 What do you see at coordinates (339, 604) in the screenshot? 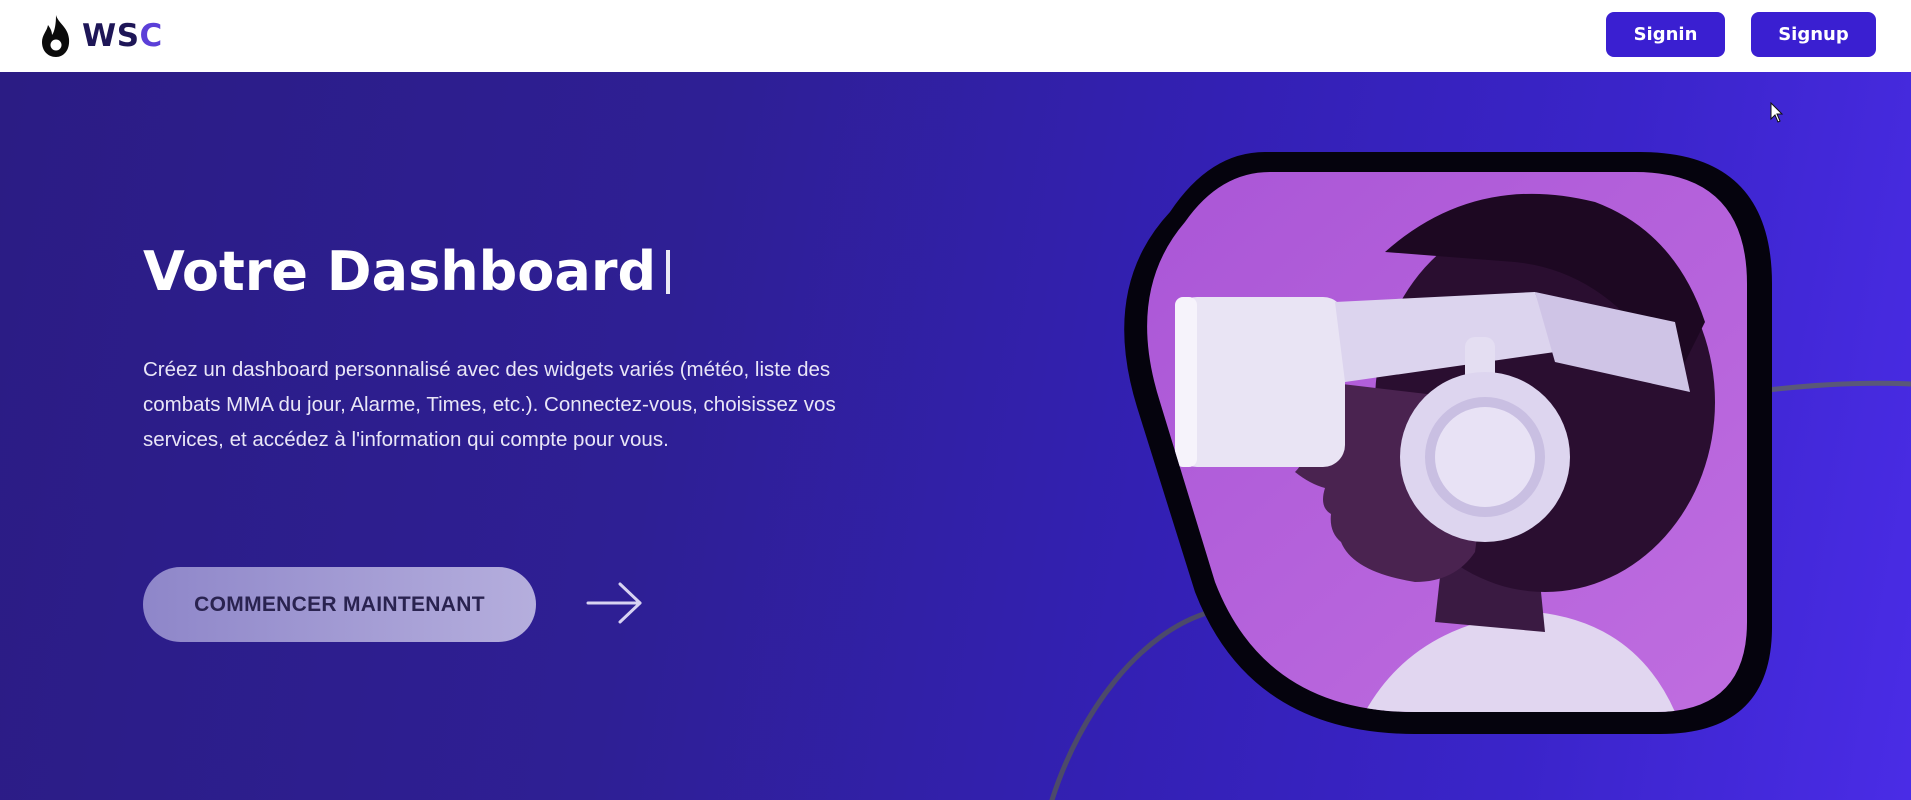
I see `start-now-button: COMMENCER MAINTENANT` at bounding box center [339, 604].